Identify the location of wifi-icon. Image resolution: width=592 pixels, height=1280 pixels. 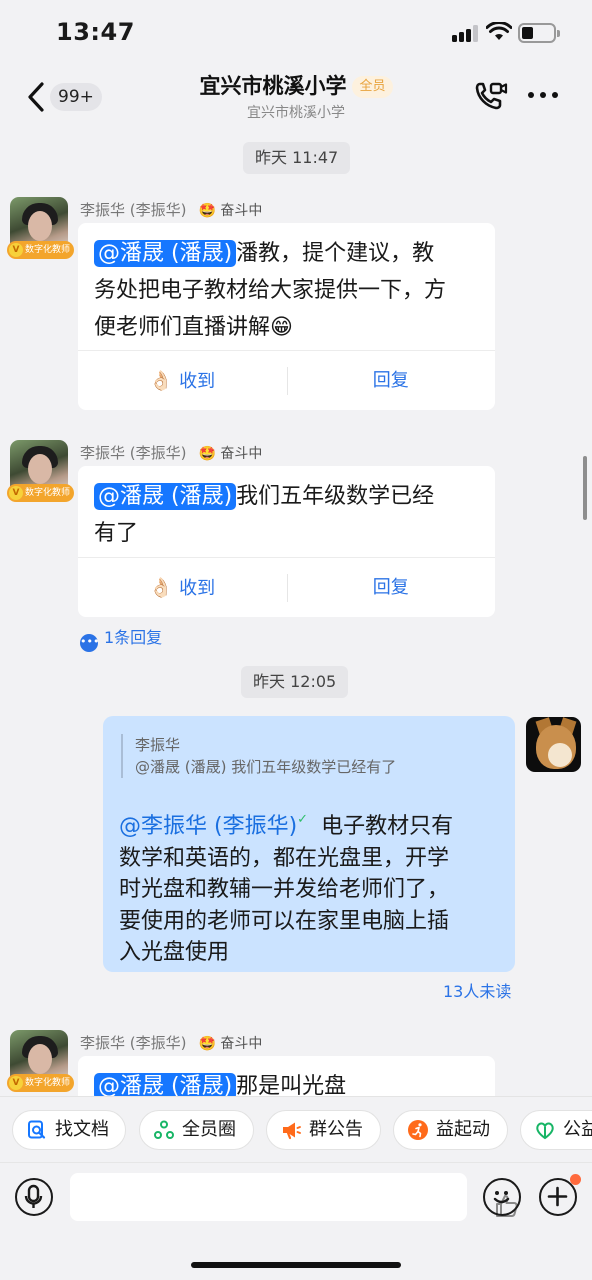
(499, 31).